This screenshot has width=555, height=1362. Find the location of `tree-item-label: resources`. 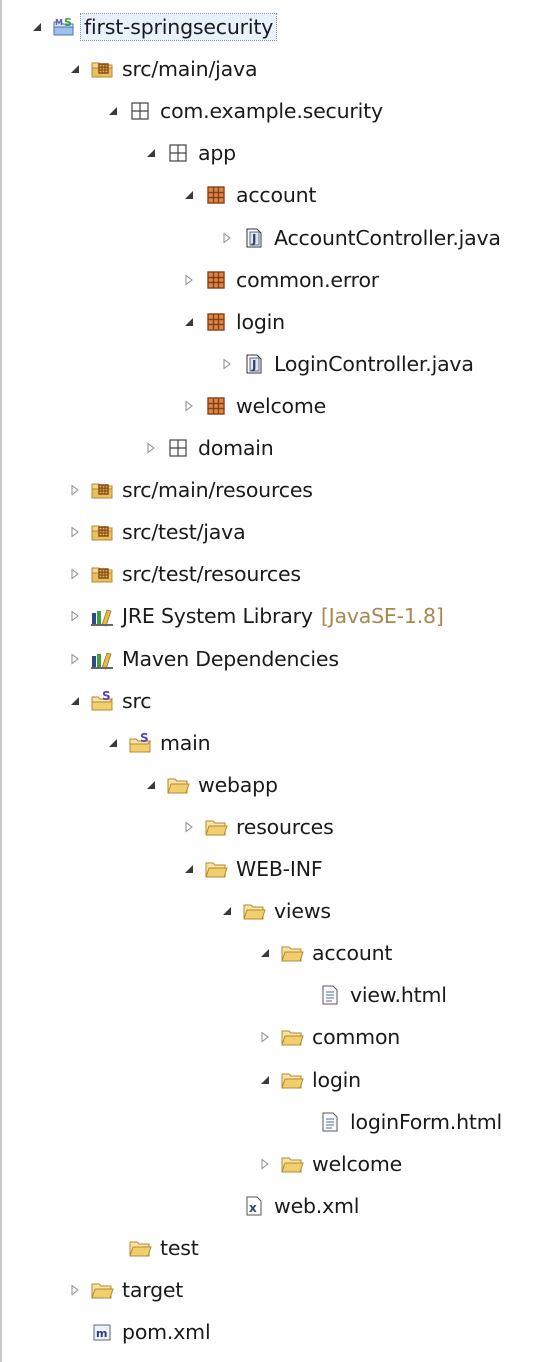

tree-item-label: resources is located at coordinates (285, 826).